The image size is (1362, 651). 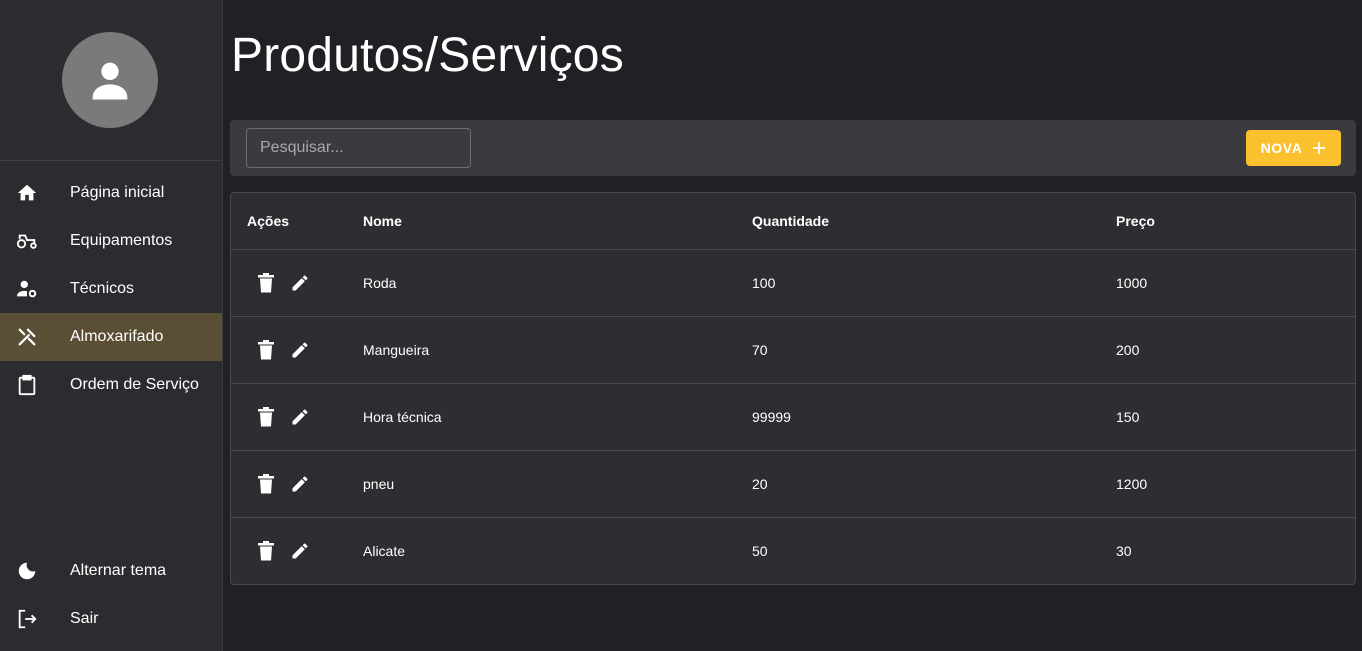 I want to click on search-input, so click(x=358, y=148).